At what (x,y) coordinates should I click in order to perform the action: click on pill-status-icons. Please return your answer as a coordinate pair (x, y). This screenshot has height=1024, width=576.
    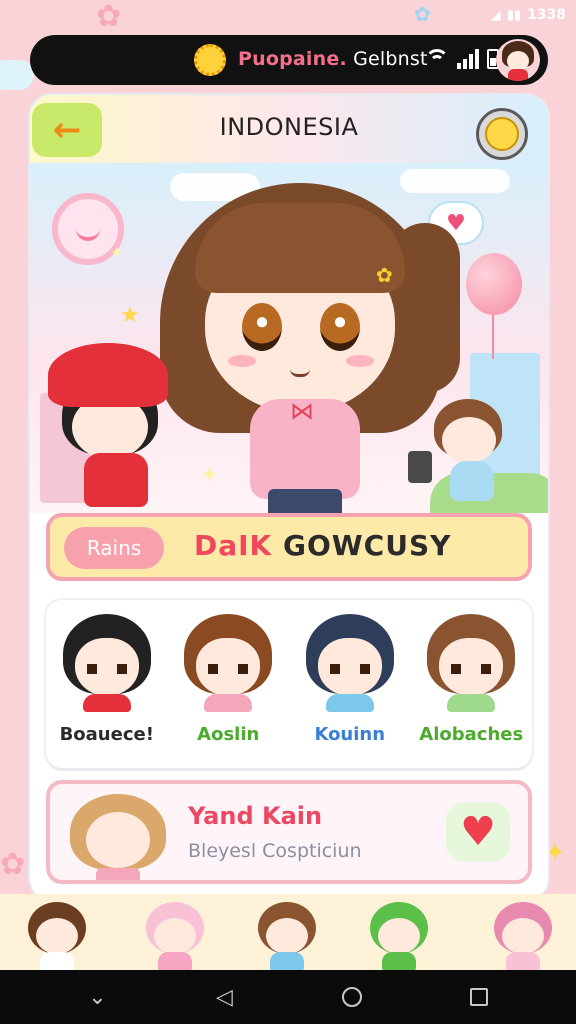
    Looking at the image, I should click on (462, 59).